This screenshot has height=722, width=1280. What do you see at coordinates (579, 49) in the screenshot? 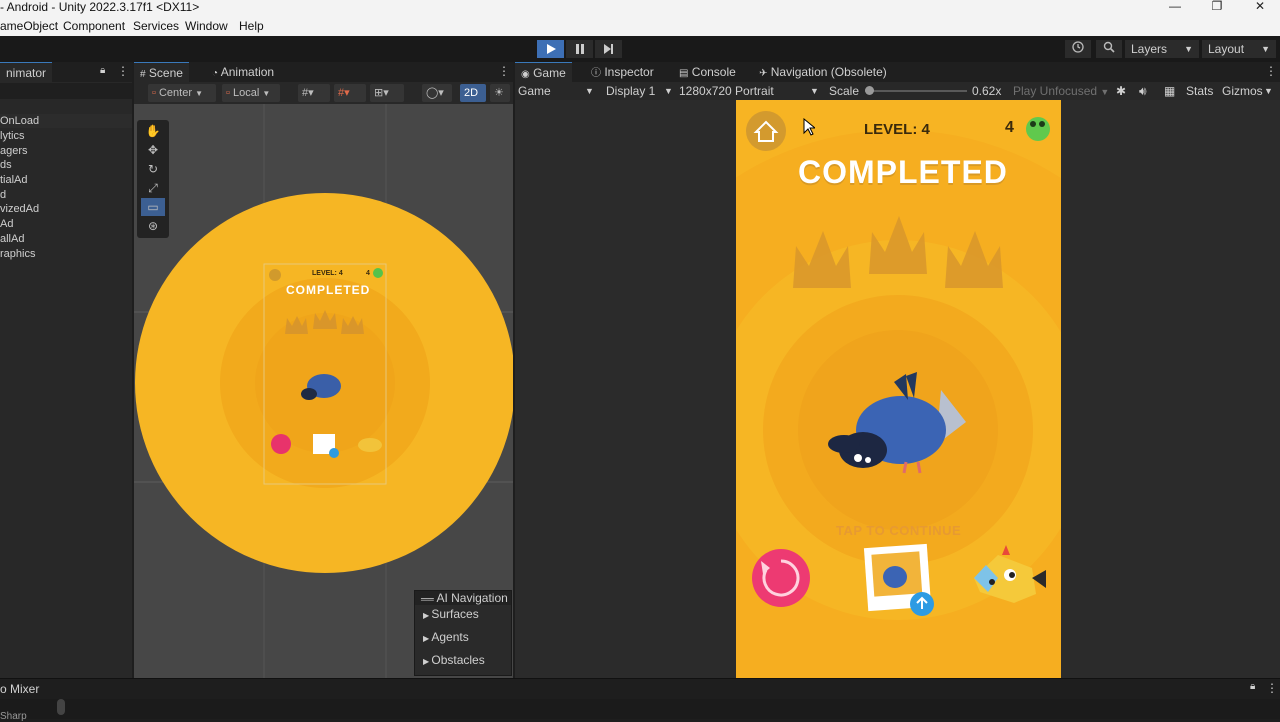
I see `pause-button` at bounding box center [579, 49].